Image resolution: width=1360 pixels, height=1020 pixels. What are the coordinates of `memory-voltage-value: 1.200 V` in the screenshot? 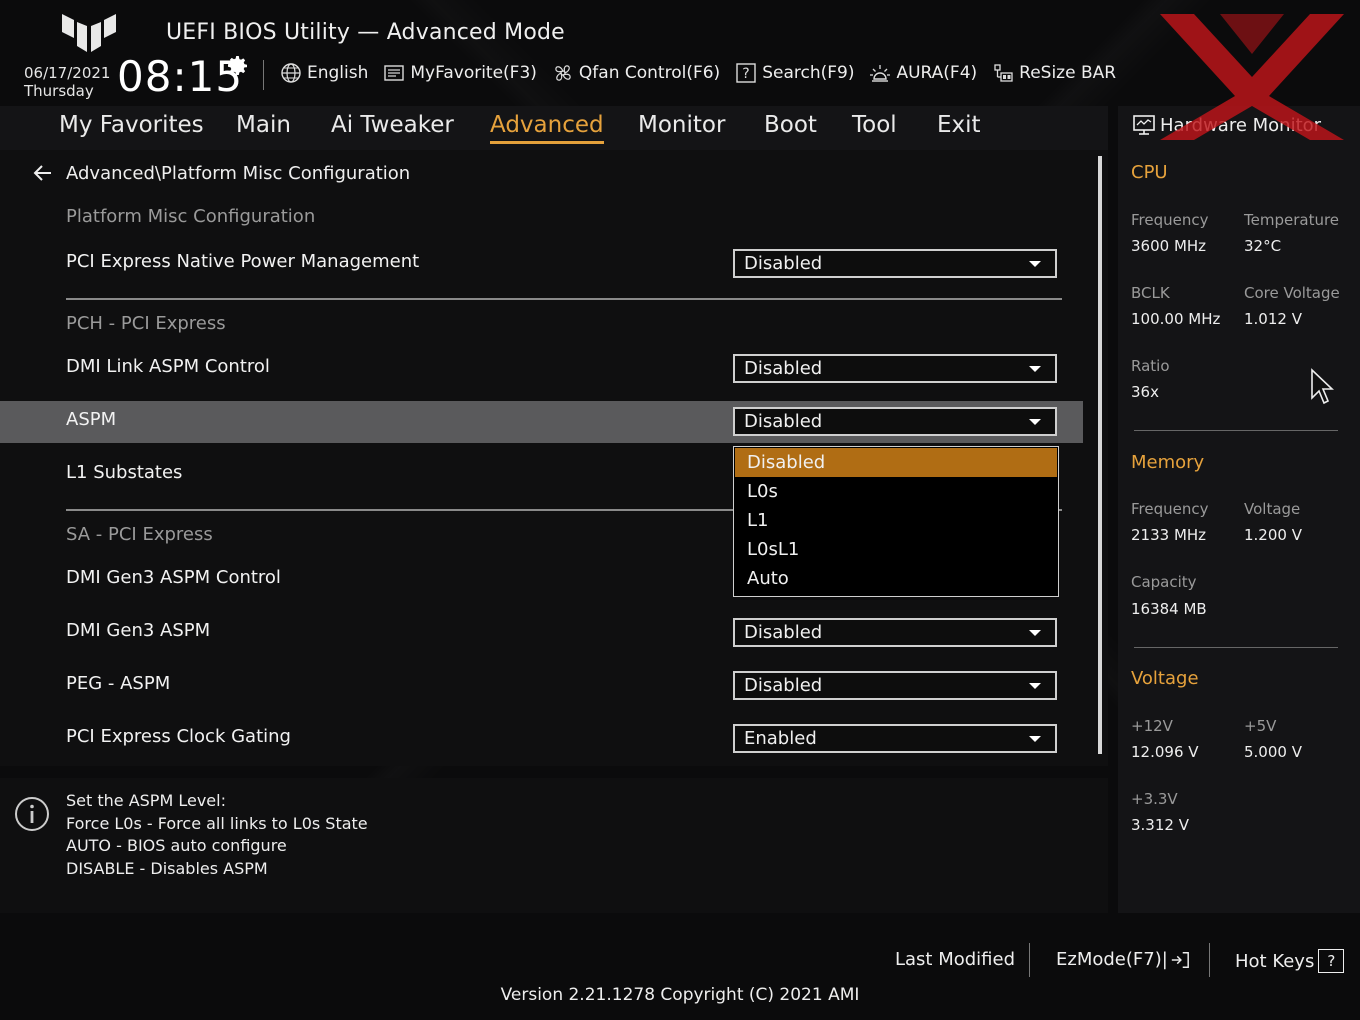 It's located at (1273, 535).